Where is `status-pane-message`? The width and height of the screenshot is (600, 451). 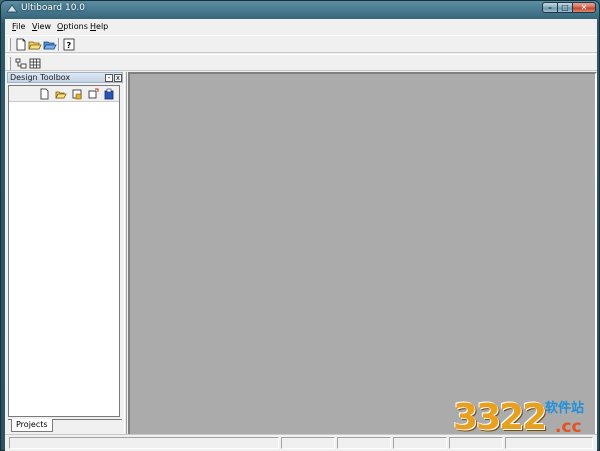
status-pane-message is located at coordinates (144, 443).